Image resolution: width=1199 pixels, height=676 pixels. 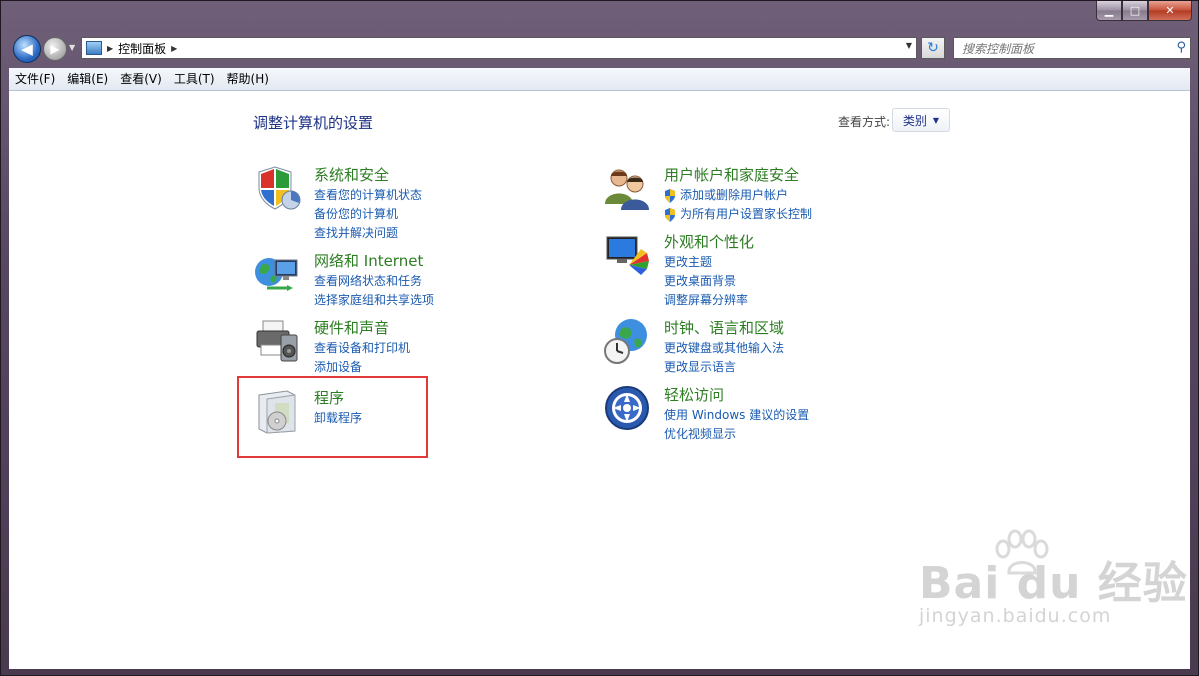 What do you see at coordinates (362, 348) in the screenshot?
I see `link-devices-printers: 查看设备和打印机` at bounding box center [362, 348].